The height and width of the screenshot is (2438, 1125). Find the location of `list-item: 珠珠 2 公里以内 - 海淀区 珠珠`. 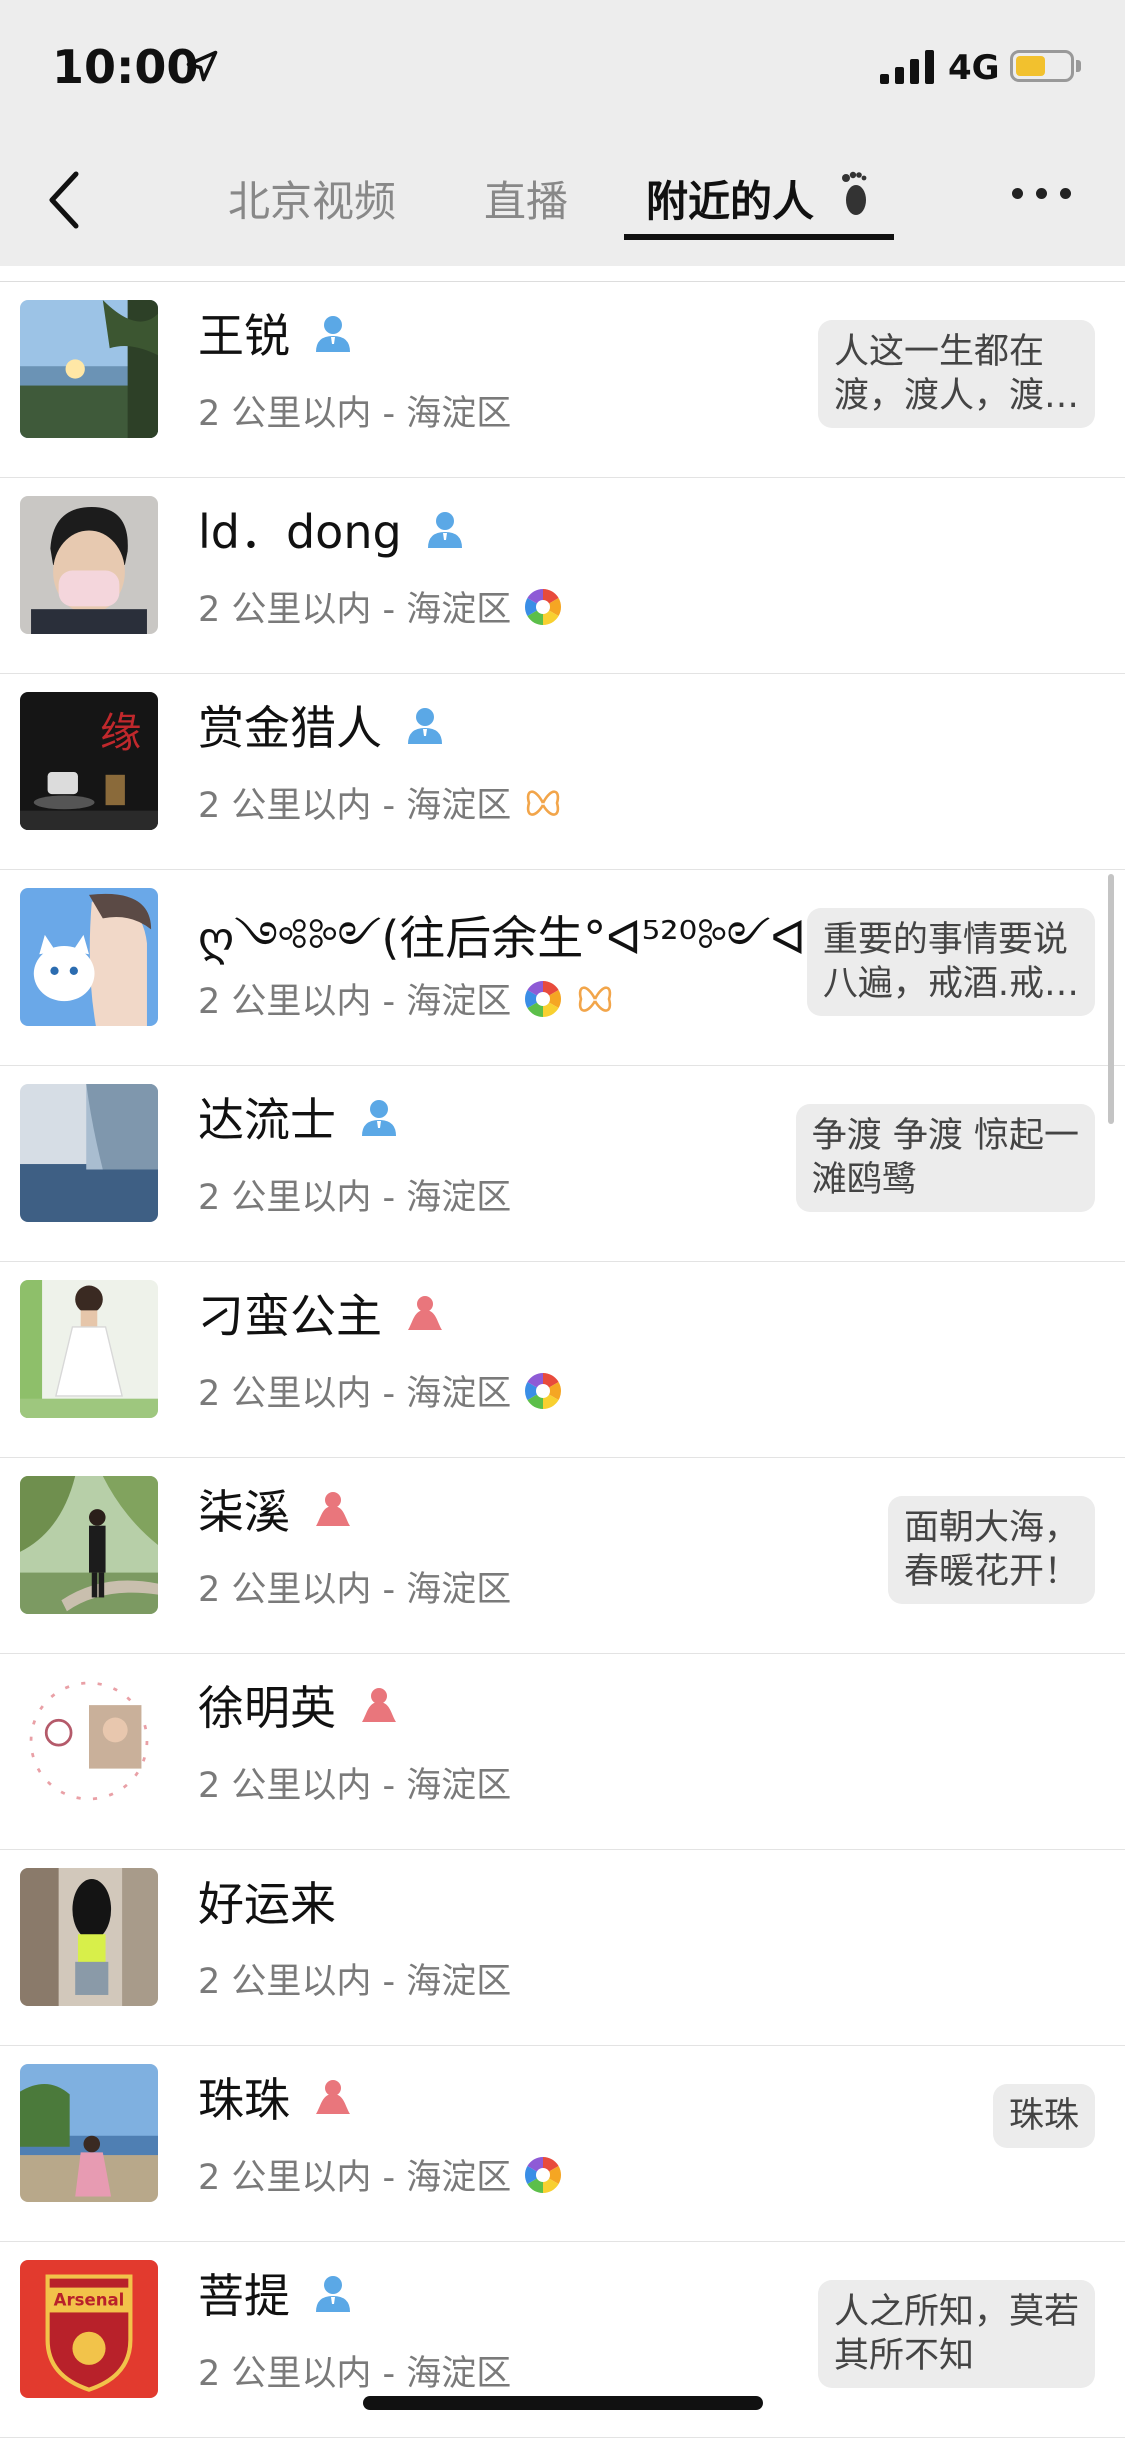

list-item: 珠珠 2 公里以内 - 海淀区 珠珠 is located at coordinates (562, 2144).